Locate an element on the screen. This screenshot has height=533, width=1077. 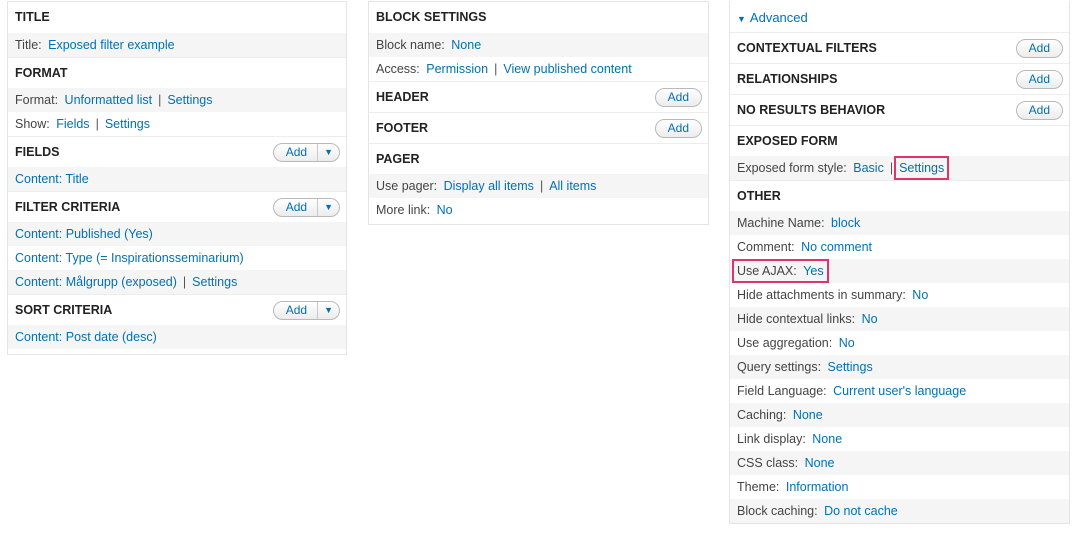
sort-item-link: Content: Post date (desc) is located at coordinates (86, 337).